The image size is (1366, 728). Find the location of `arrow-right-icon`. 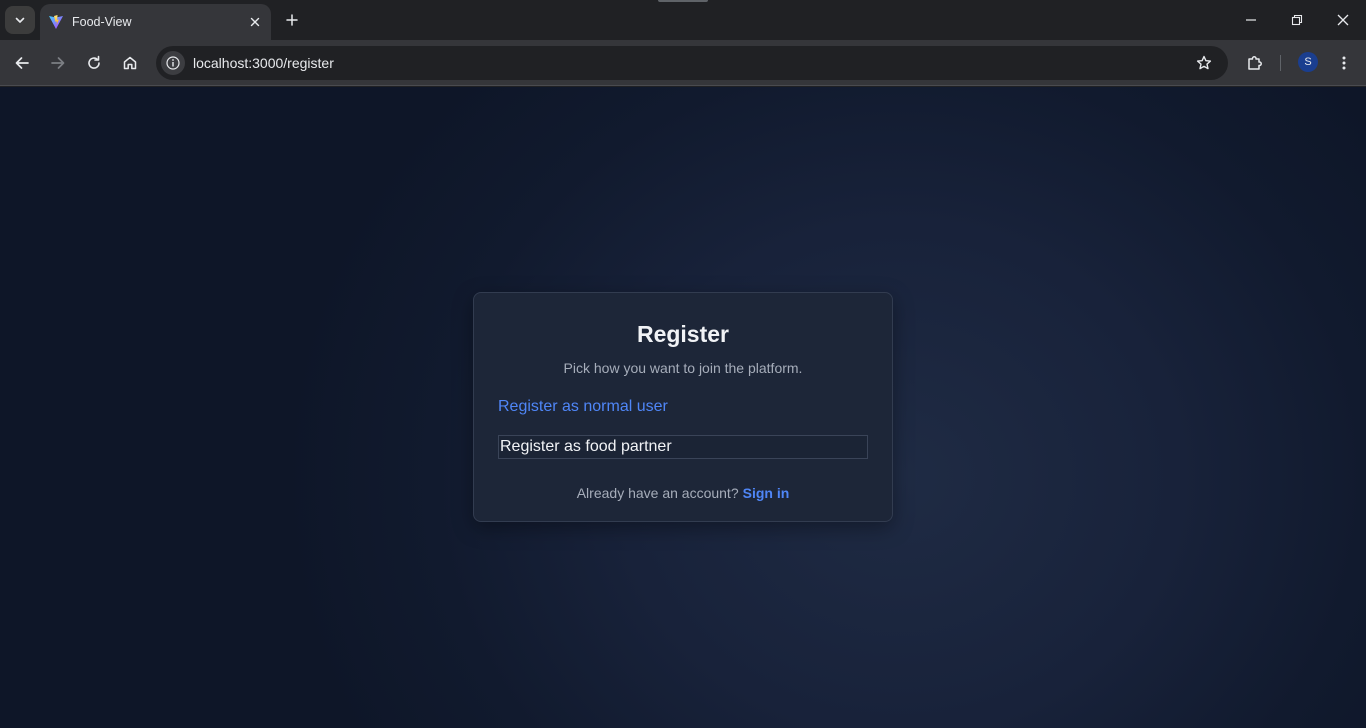

arrow-right-icon is located at coordinates (58, 63).